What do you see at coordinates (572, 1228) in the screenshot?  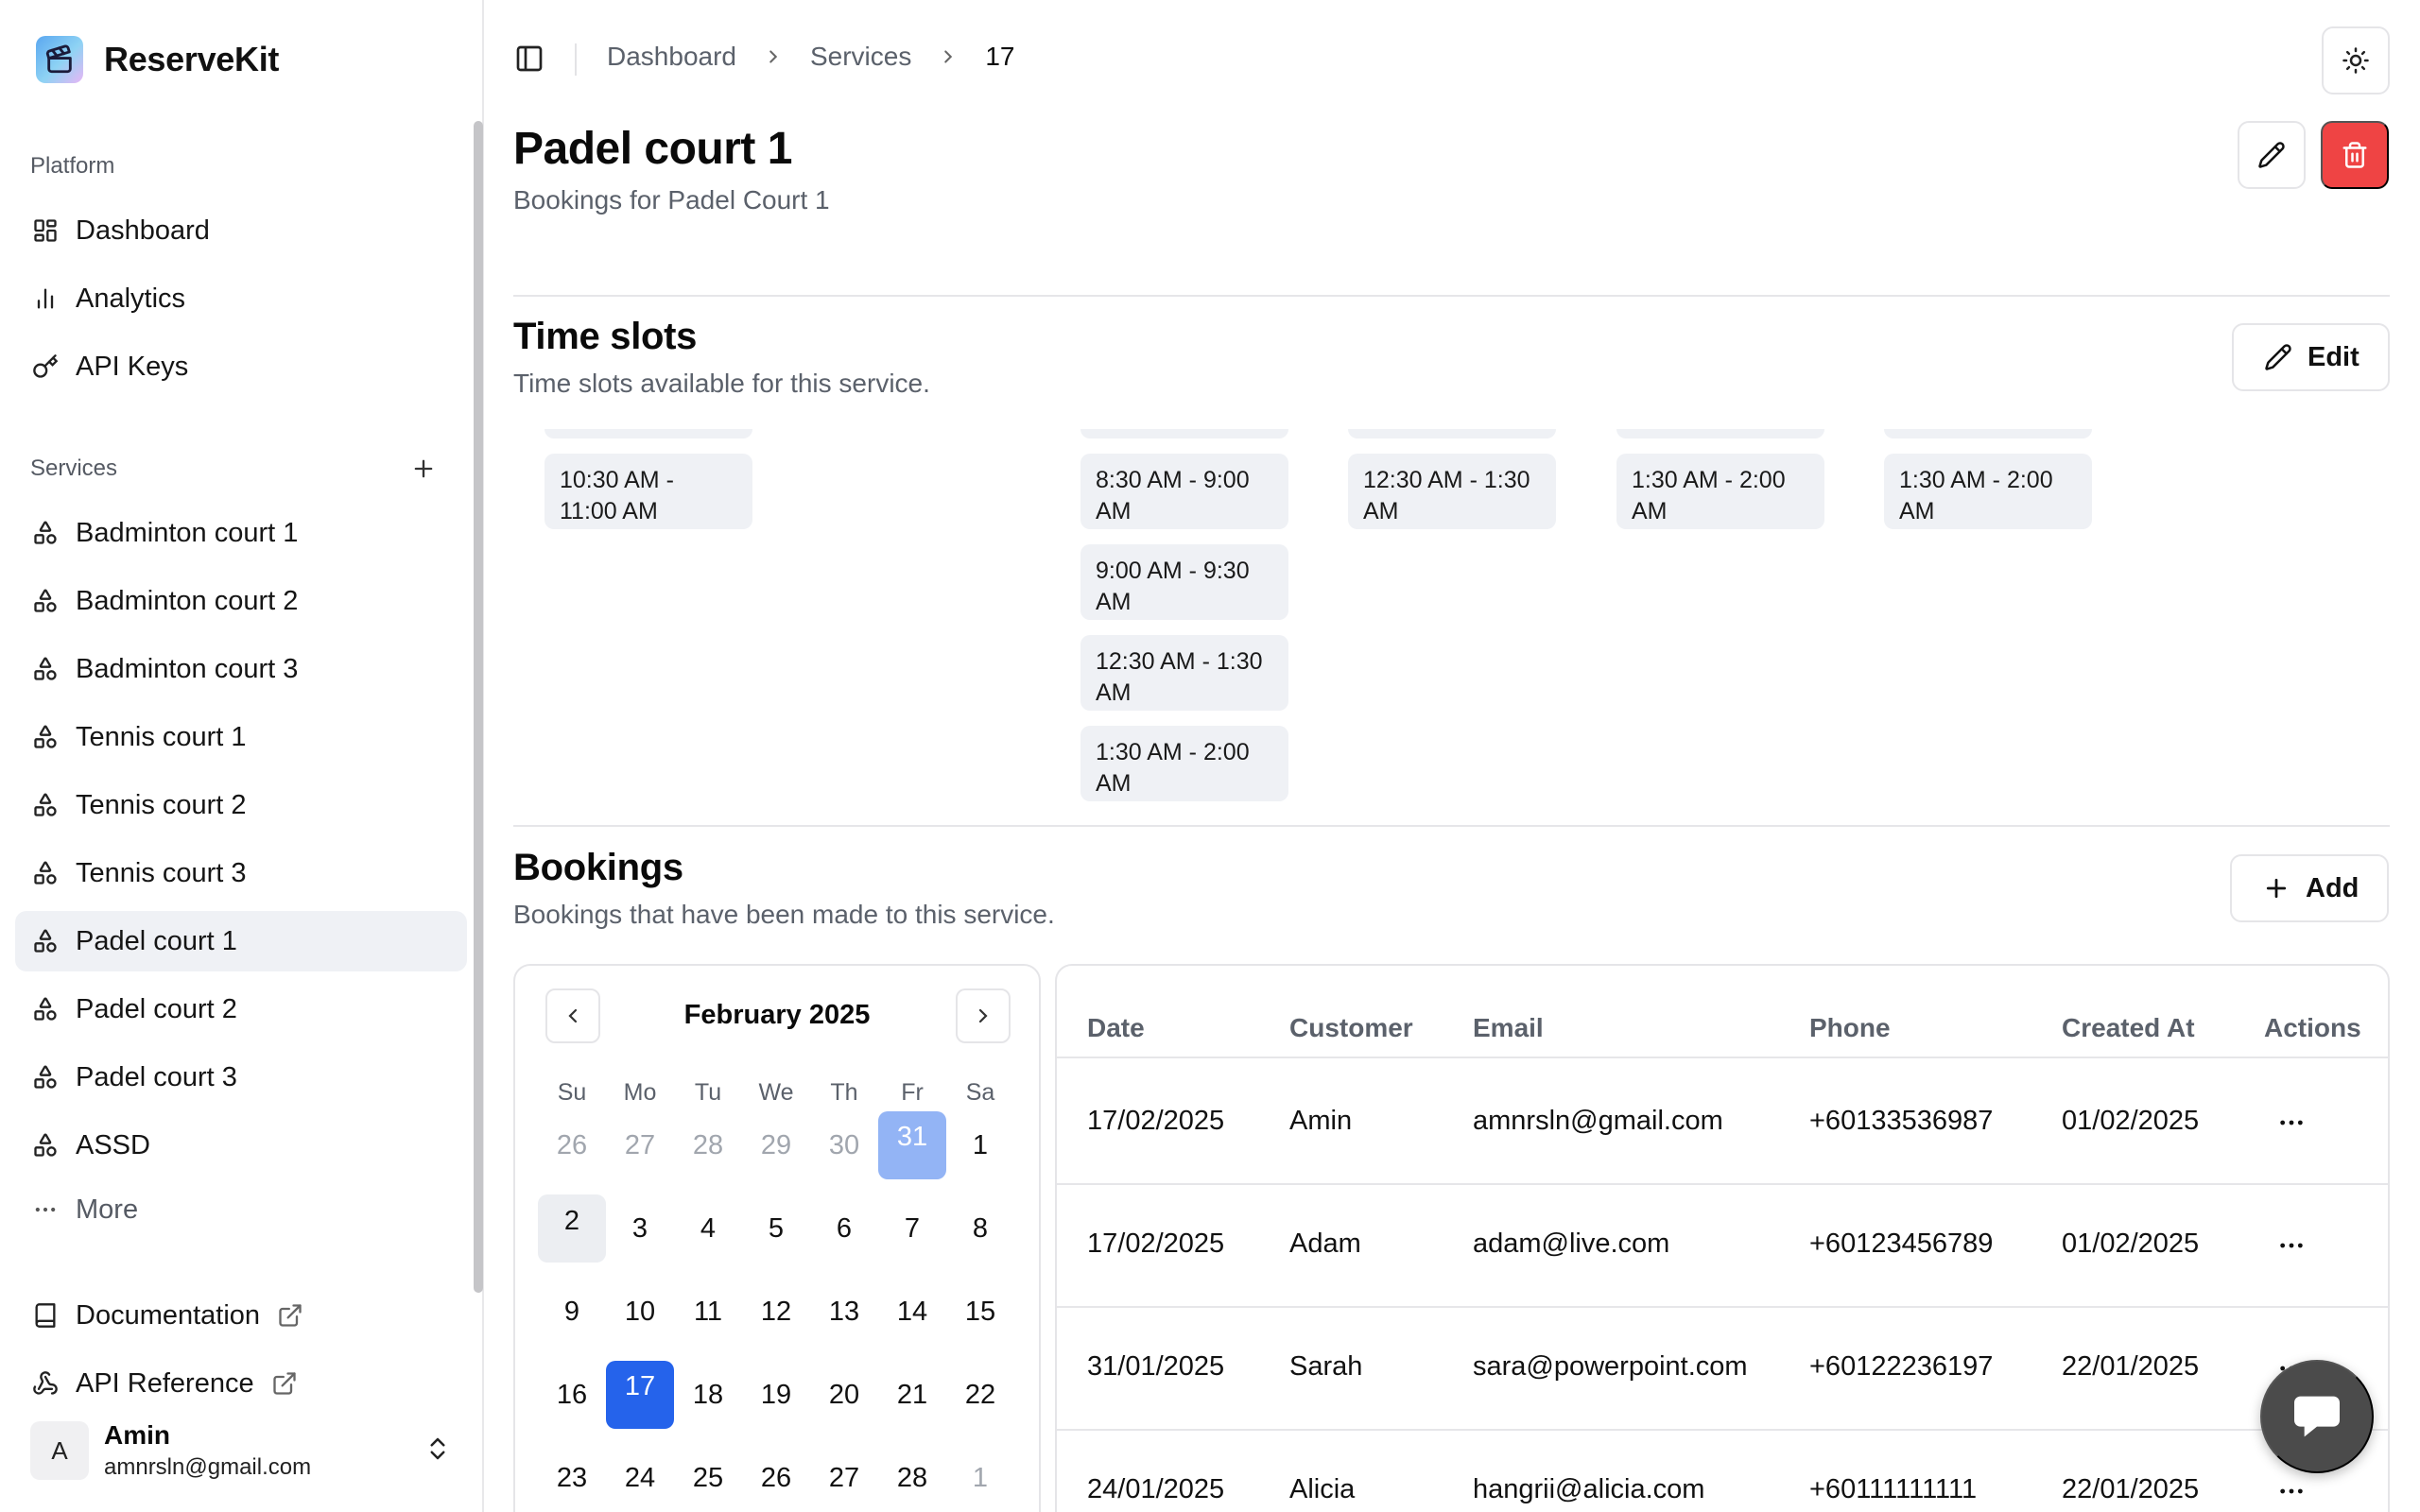 I see `calendar-day: 2` at bounding box center [572, 1228].